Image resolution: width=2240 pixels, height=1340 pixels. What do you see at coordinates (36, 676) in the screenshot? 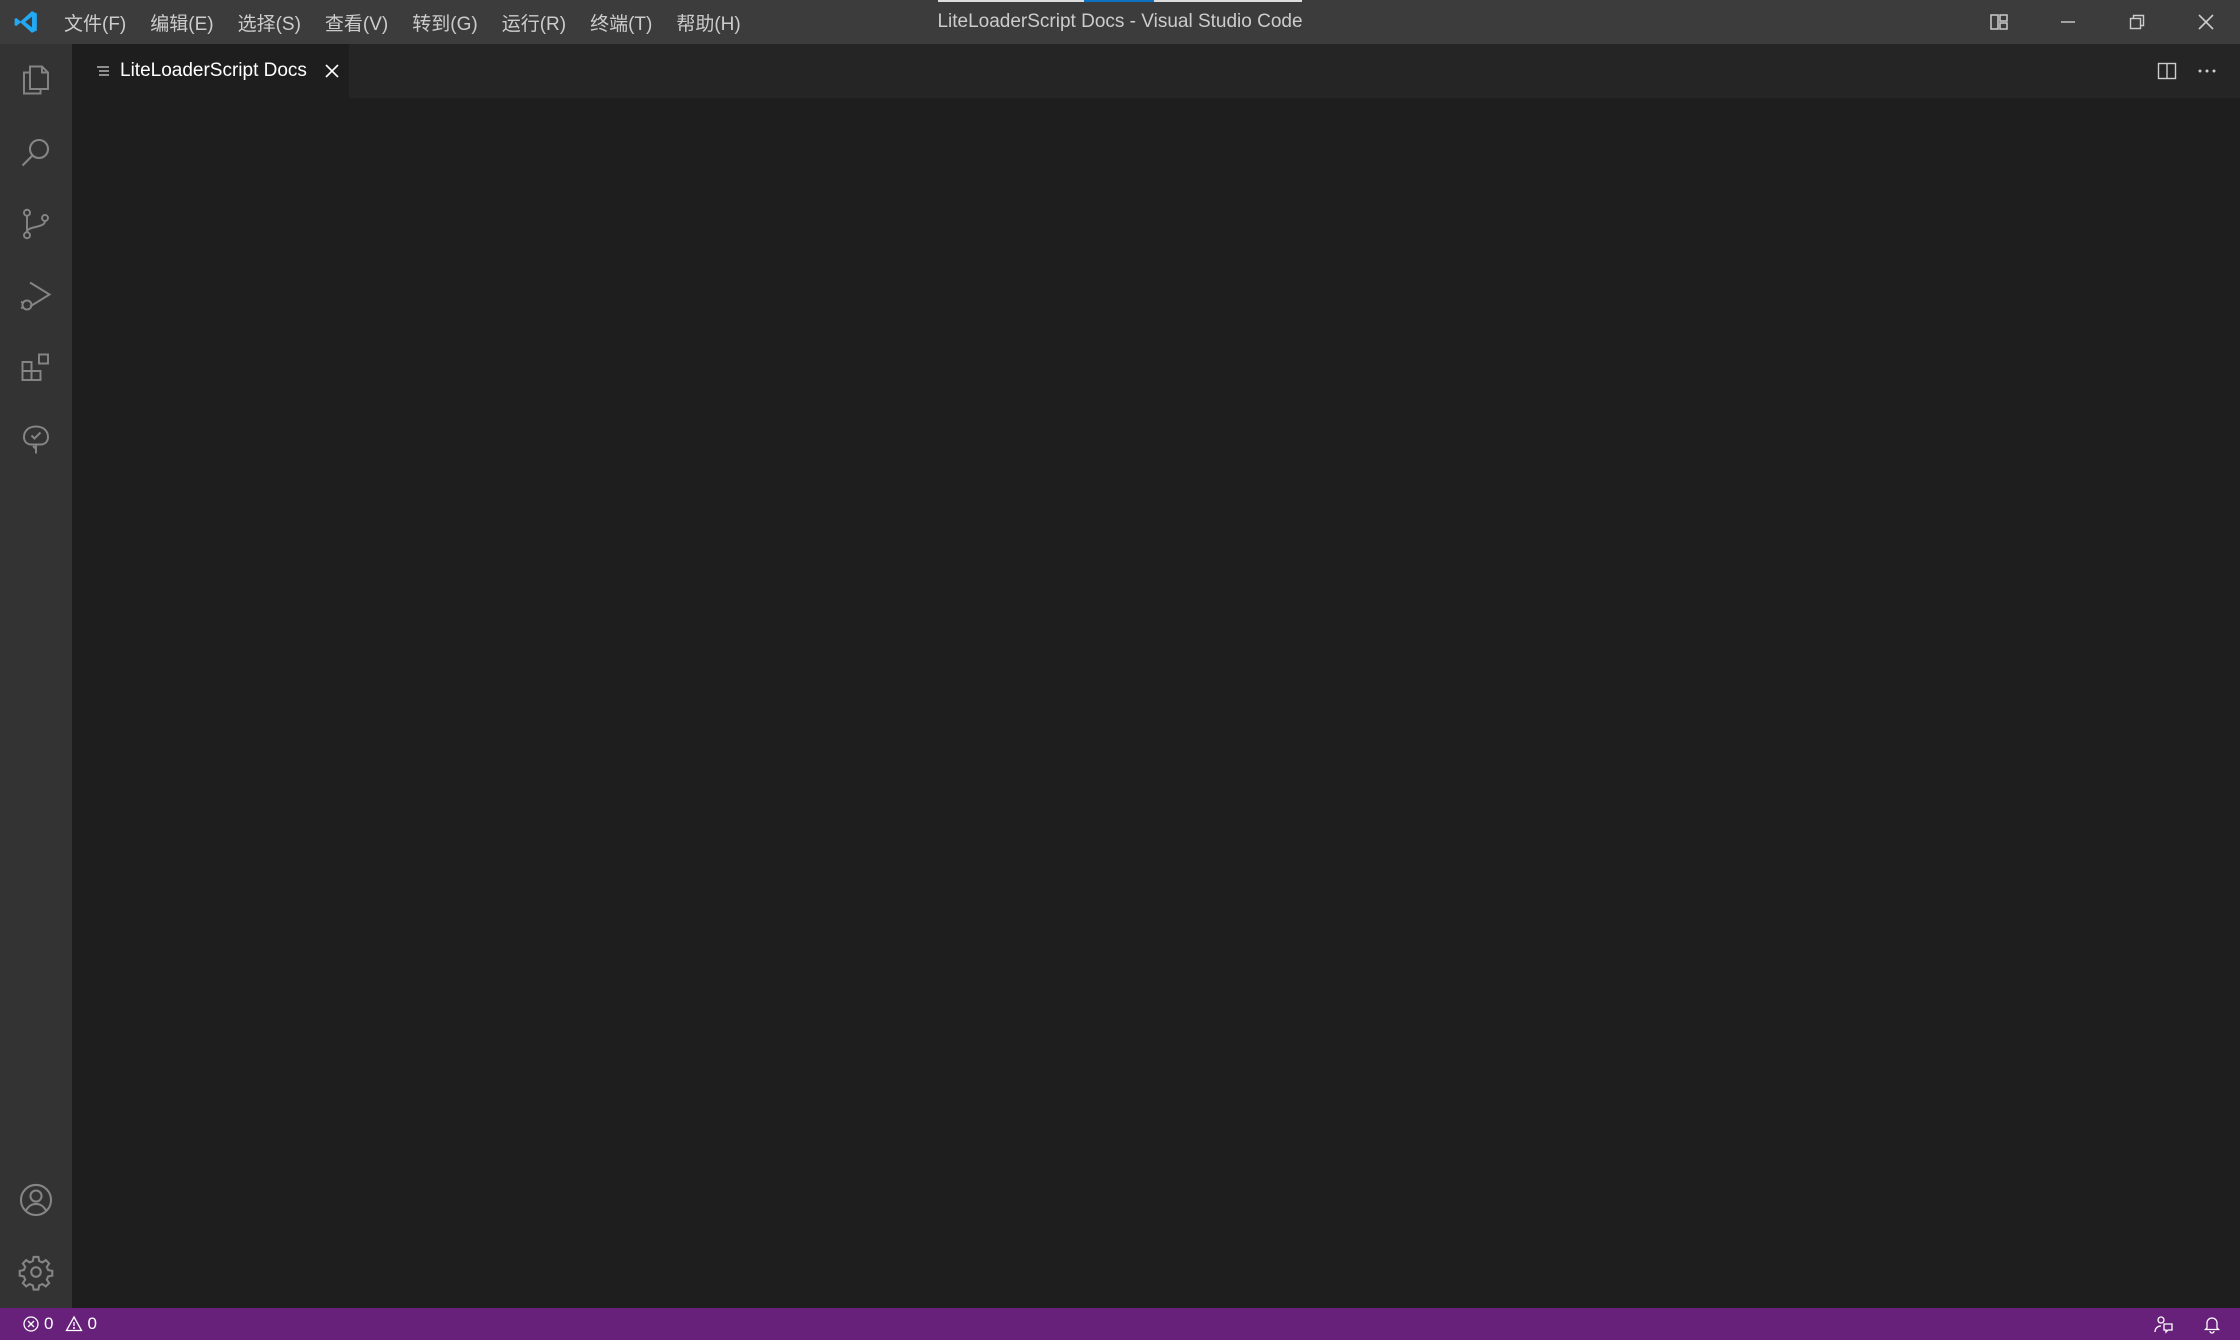
I see `activity-bar` at bounding box center [36, 676].